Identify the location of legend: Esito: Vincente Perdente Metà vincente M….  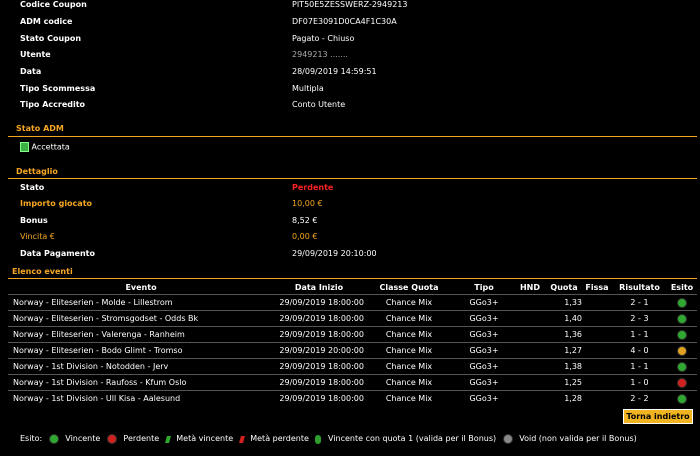
(330, 439).